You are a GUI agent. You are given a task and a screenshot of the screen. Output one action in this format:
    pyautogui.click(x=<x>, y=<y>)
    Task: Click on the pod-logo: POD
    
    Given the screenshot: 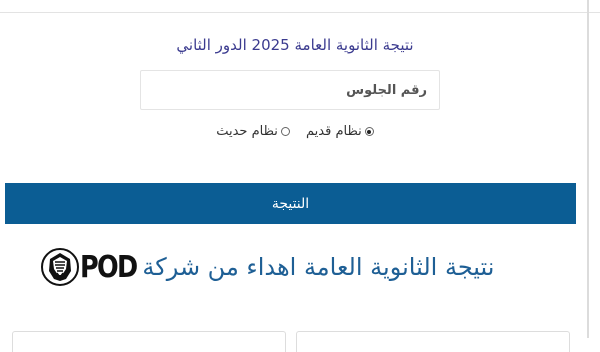 What is the action you would take?
    pyautogui.click(x=89, y=267)
    